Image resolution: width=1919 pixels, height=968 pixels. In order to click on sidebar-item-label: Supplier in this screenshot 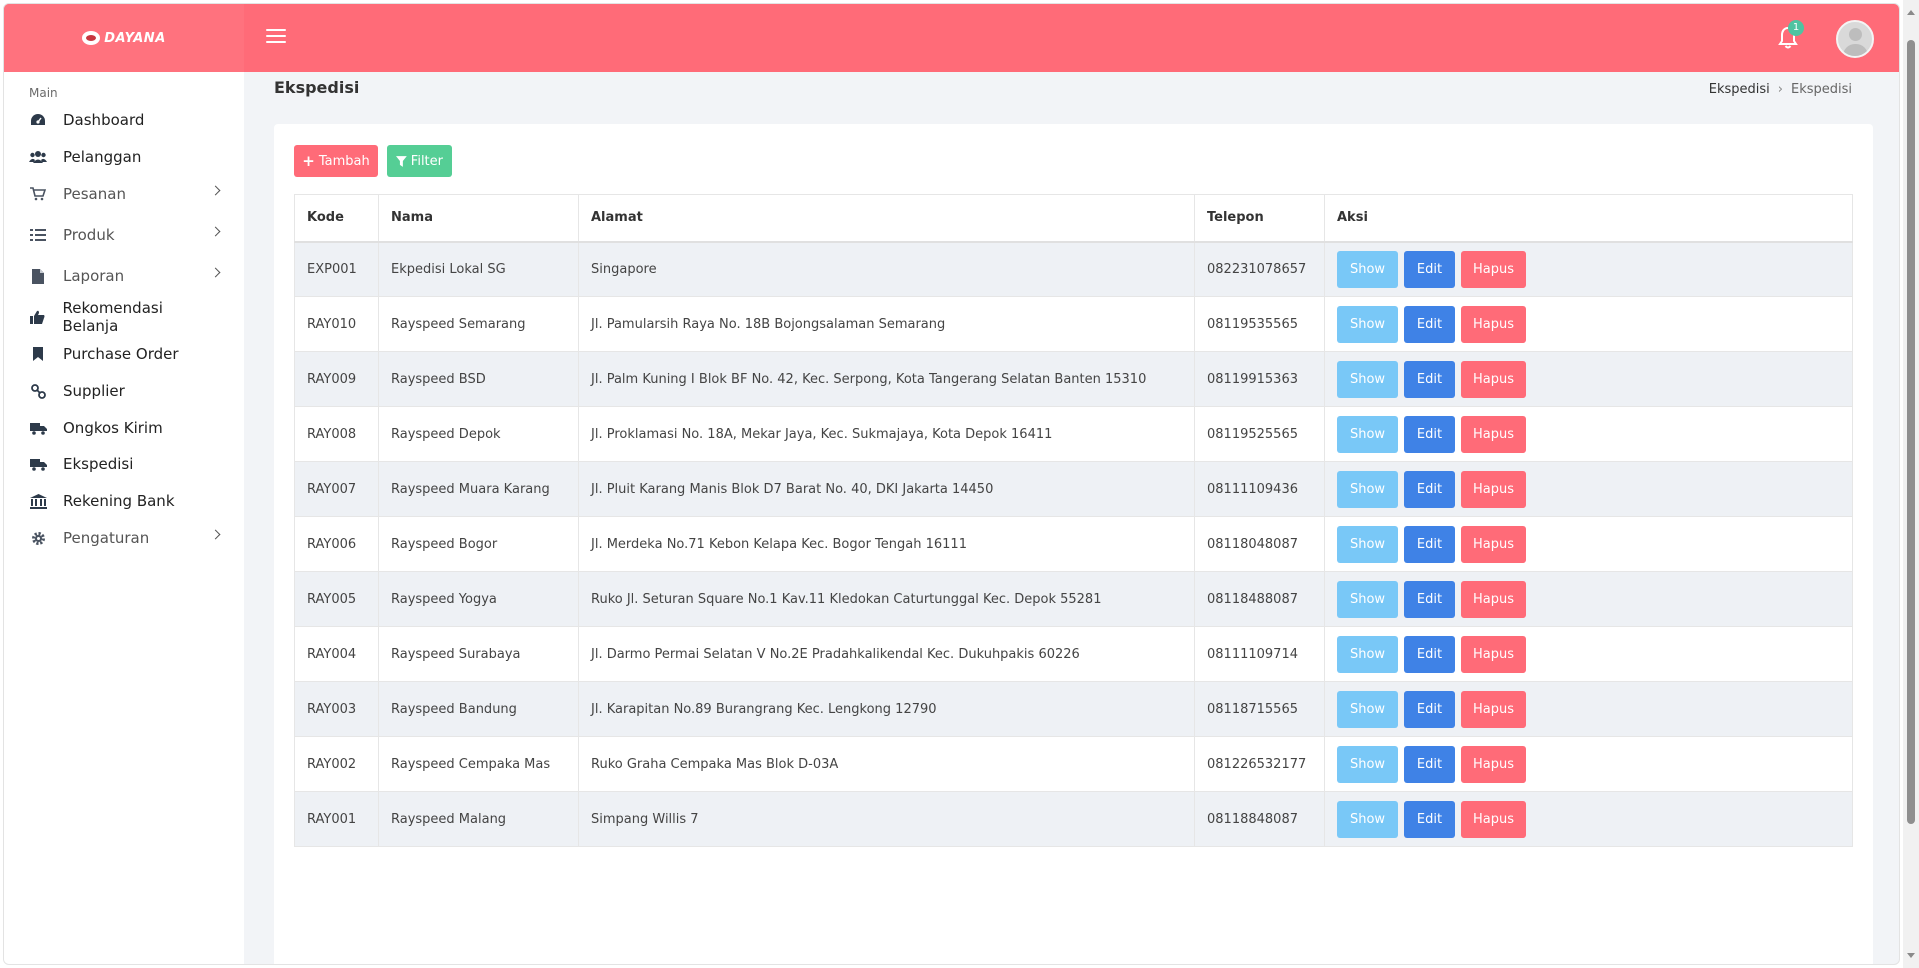, I will do `click(94, 391)`.